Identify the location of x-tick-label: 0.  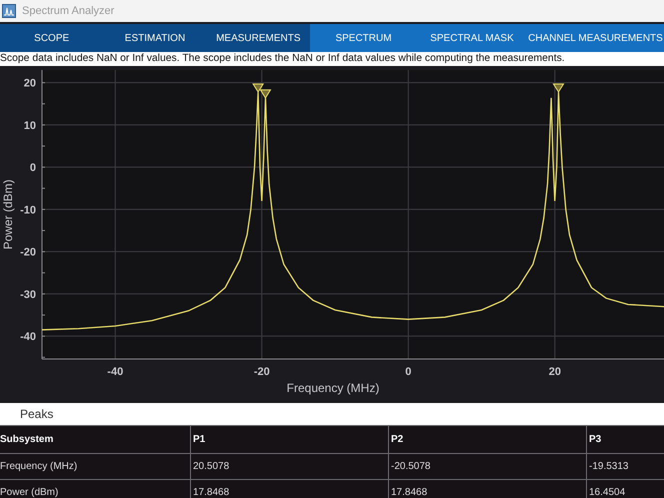
(408, 372).